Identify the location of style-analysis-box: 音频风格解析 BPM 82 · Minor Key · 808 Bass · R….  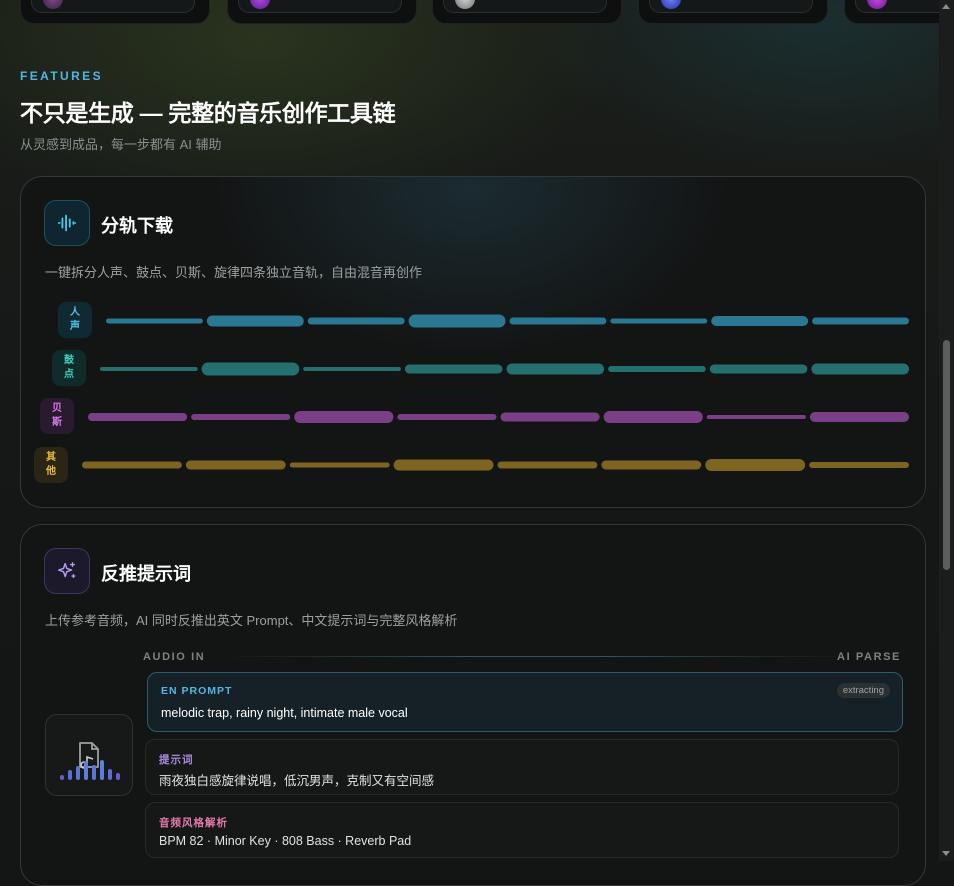
(522, 830).